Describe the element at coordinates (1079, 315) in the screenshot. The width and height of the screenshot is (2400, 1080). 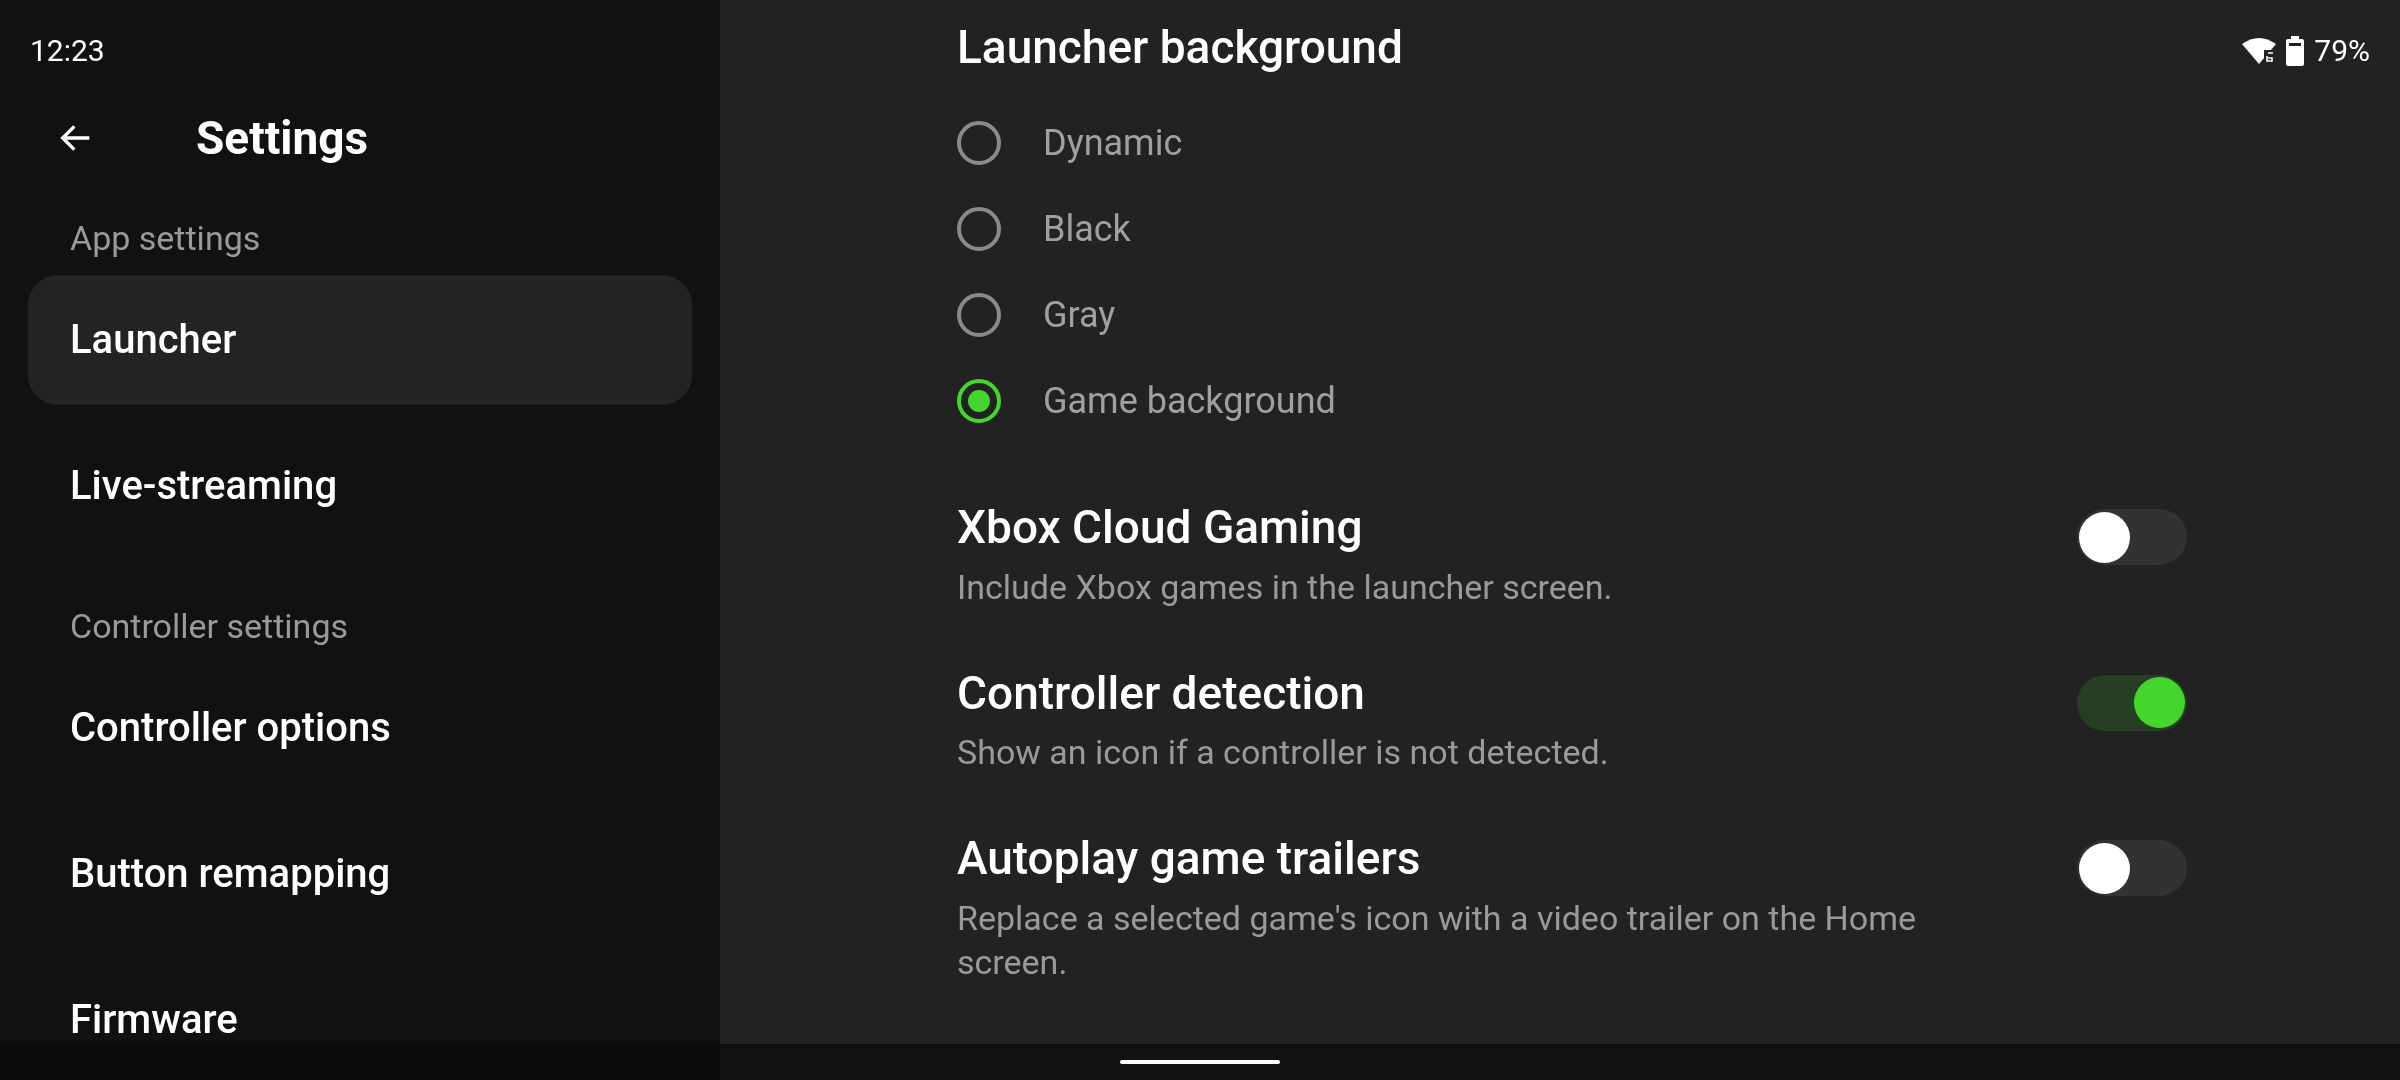
I see `radio-label: Gray` at that location.